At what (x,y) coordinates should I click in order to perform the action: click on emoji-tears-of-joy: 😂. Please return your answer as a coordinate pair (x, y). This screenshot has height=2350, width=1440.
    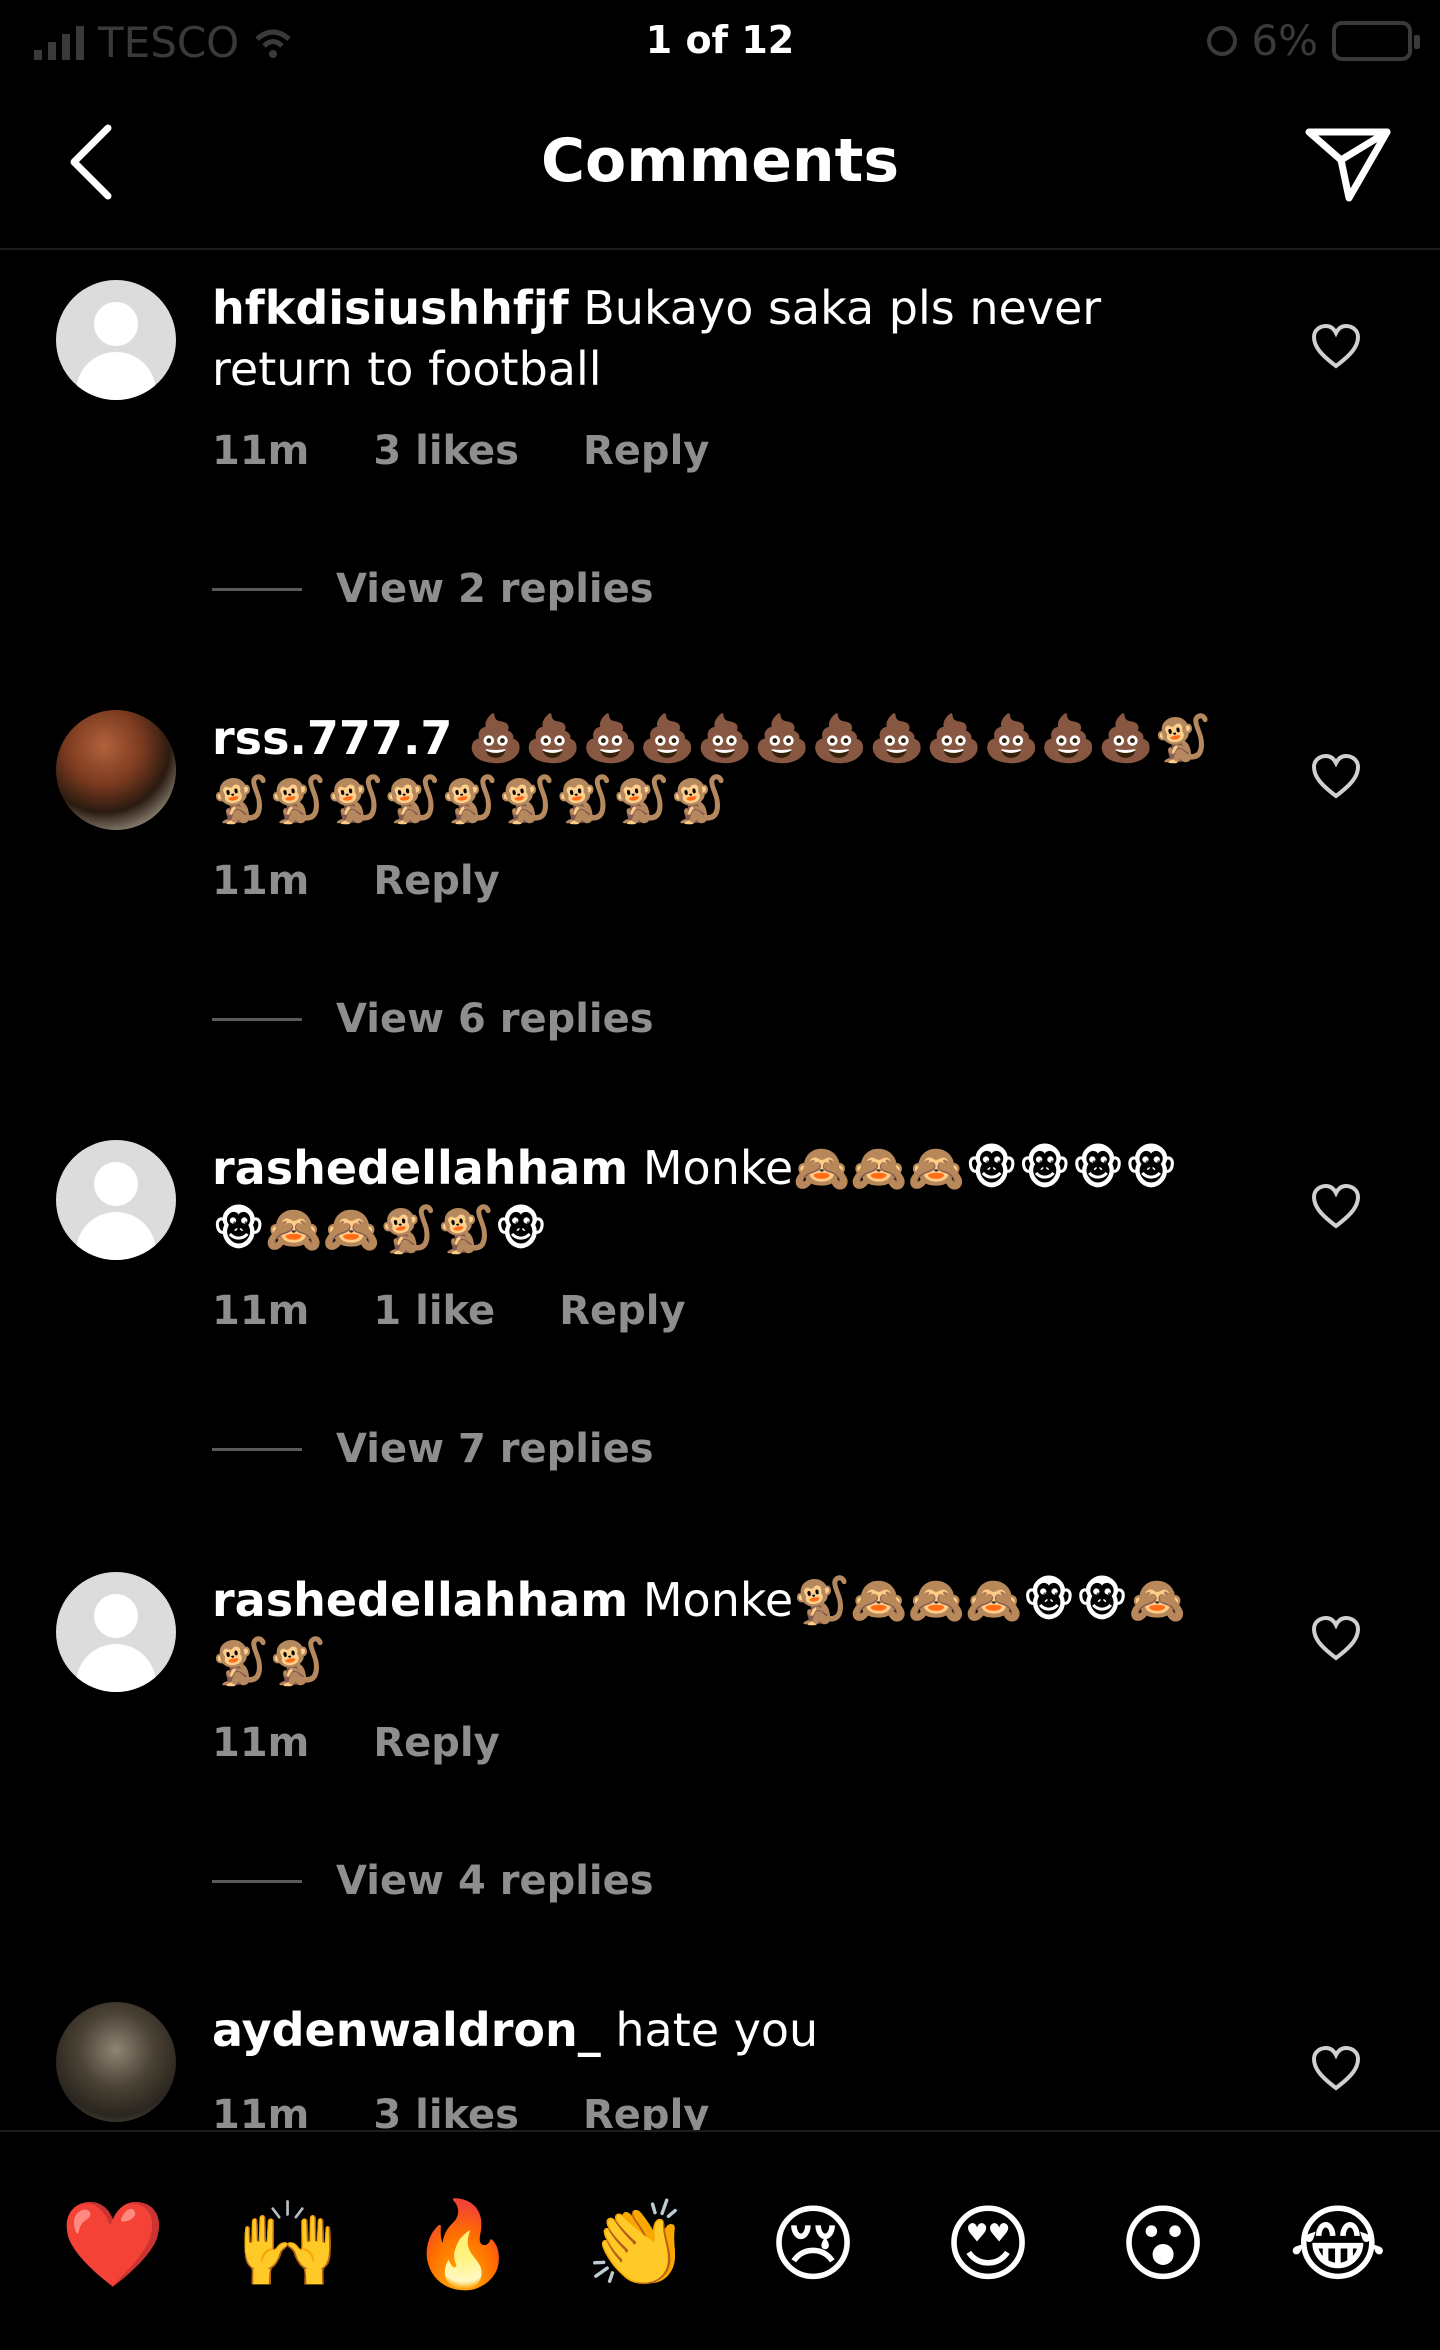
    Looking at the image, I should click on (1338, 2244).